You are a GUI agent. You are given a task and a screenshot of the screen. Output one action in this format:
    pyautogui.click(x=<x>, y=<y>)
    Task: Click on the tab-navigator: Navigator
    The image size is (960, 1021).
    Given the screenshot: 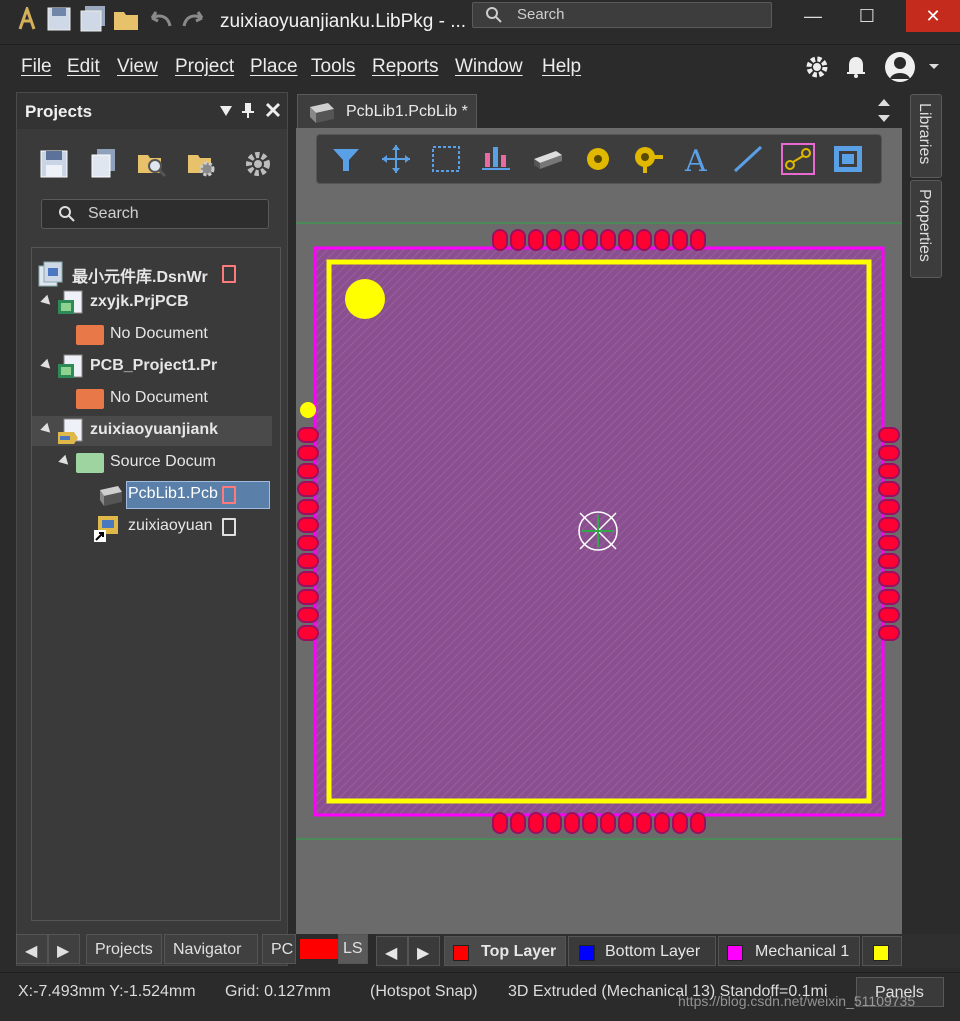 What is the action you would take?
    pyautogui.click(x=211, y=949)
    